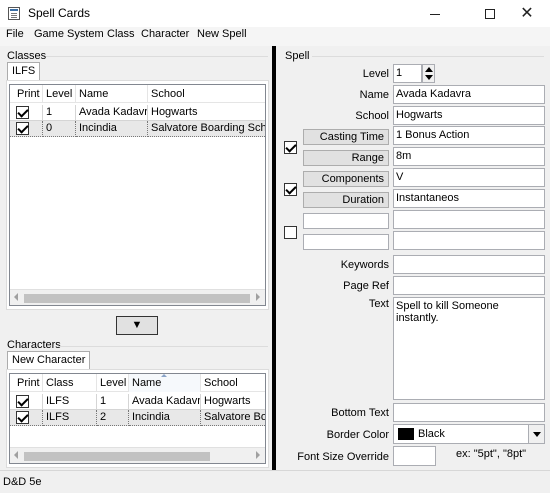 The height and width of the screenshot is (493, 550). Describe the element at coordinates (290, 147) in the screenshot. I see `casting-time-print-checkbox` at that location.